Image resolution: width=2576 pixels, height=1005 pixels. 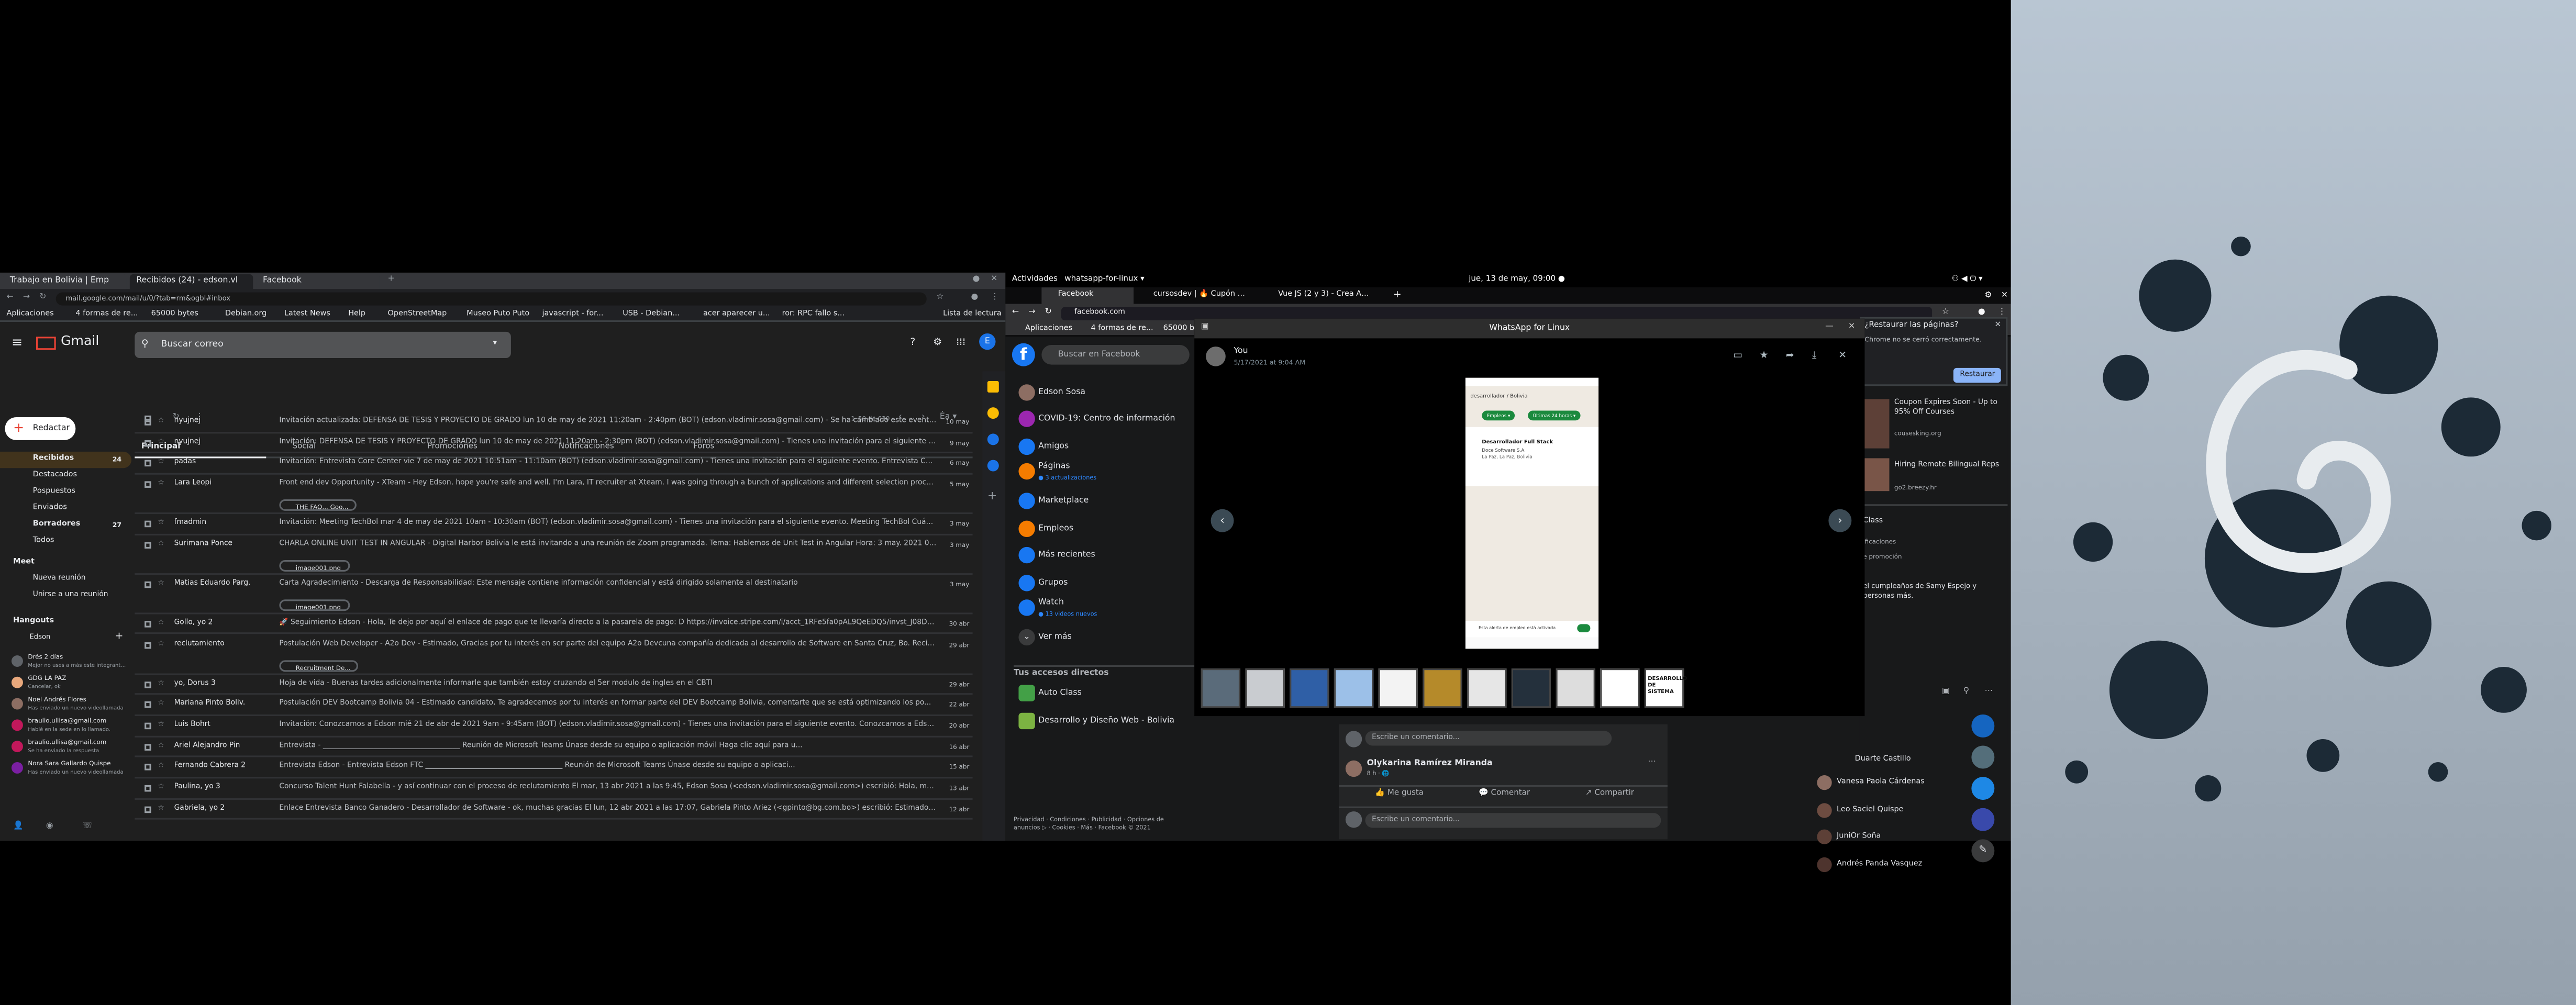 What do you see at coordinates (1115, 354) in the screenshot?
I see `fb-search-input: Buscar en Facebook` at bounding box center [1115, 354].